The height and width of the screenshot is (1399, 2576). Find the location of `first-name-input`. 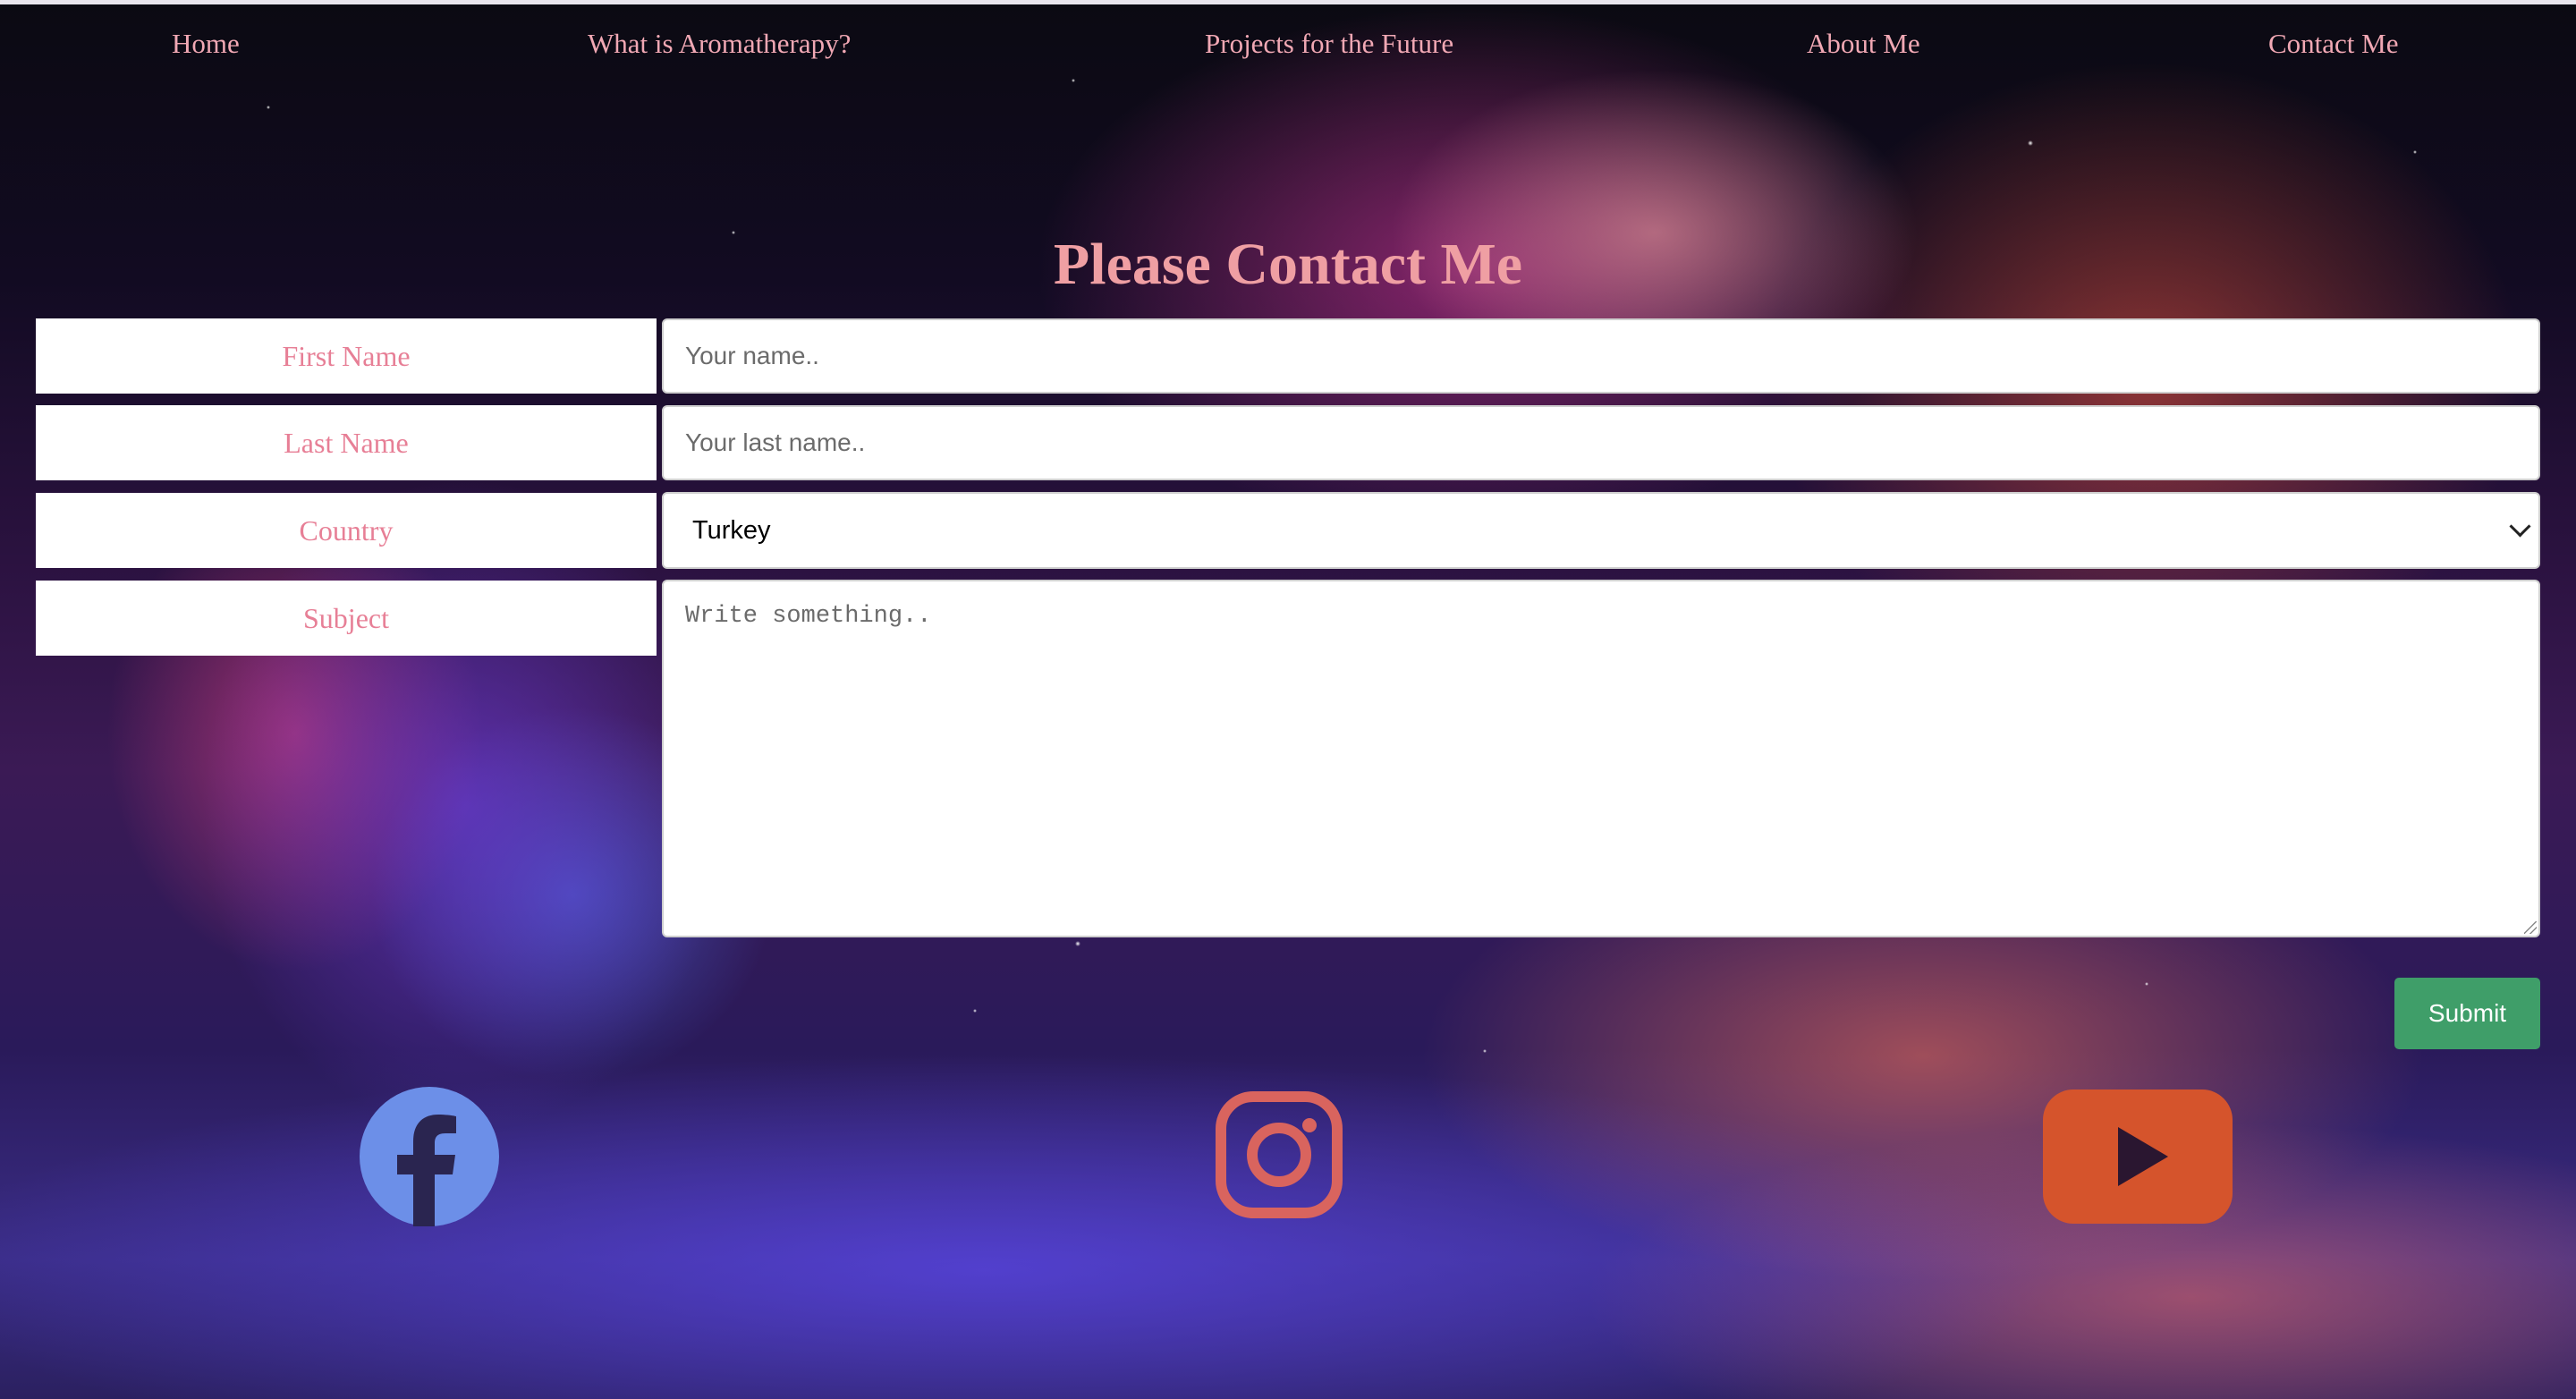

first-name-input is located at coordinates (1601, 356).